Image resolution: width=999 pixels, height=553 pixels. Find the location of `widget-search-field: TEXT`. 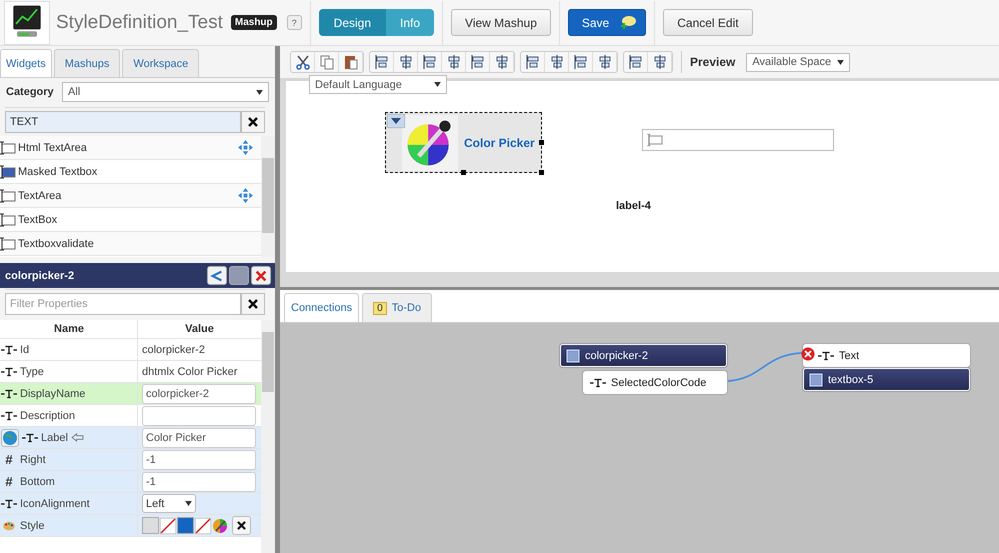

widget-search-field: TEXT is located at coordinates (123, 122).